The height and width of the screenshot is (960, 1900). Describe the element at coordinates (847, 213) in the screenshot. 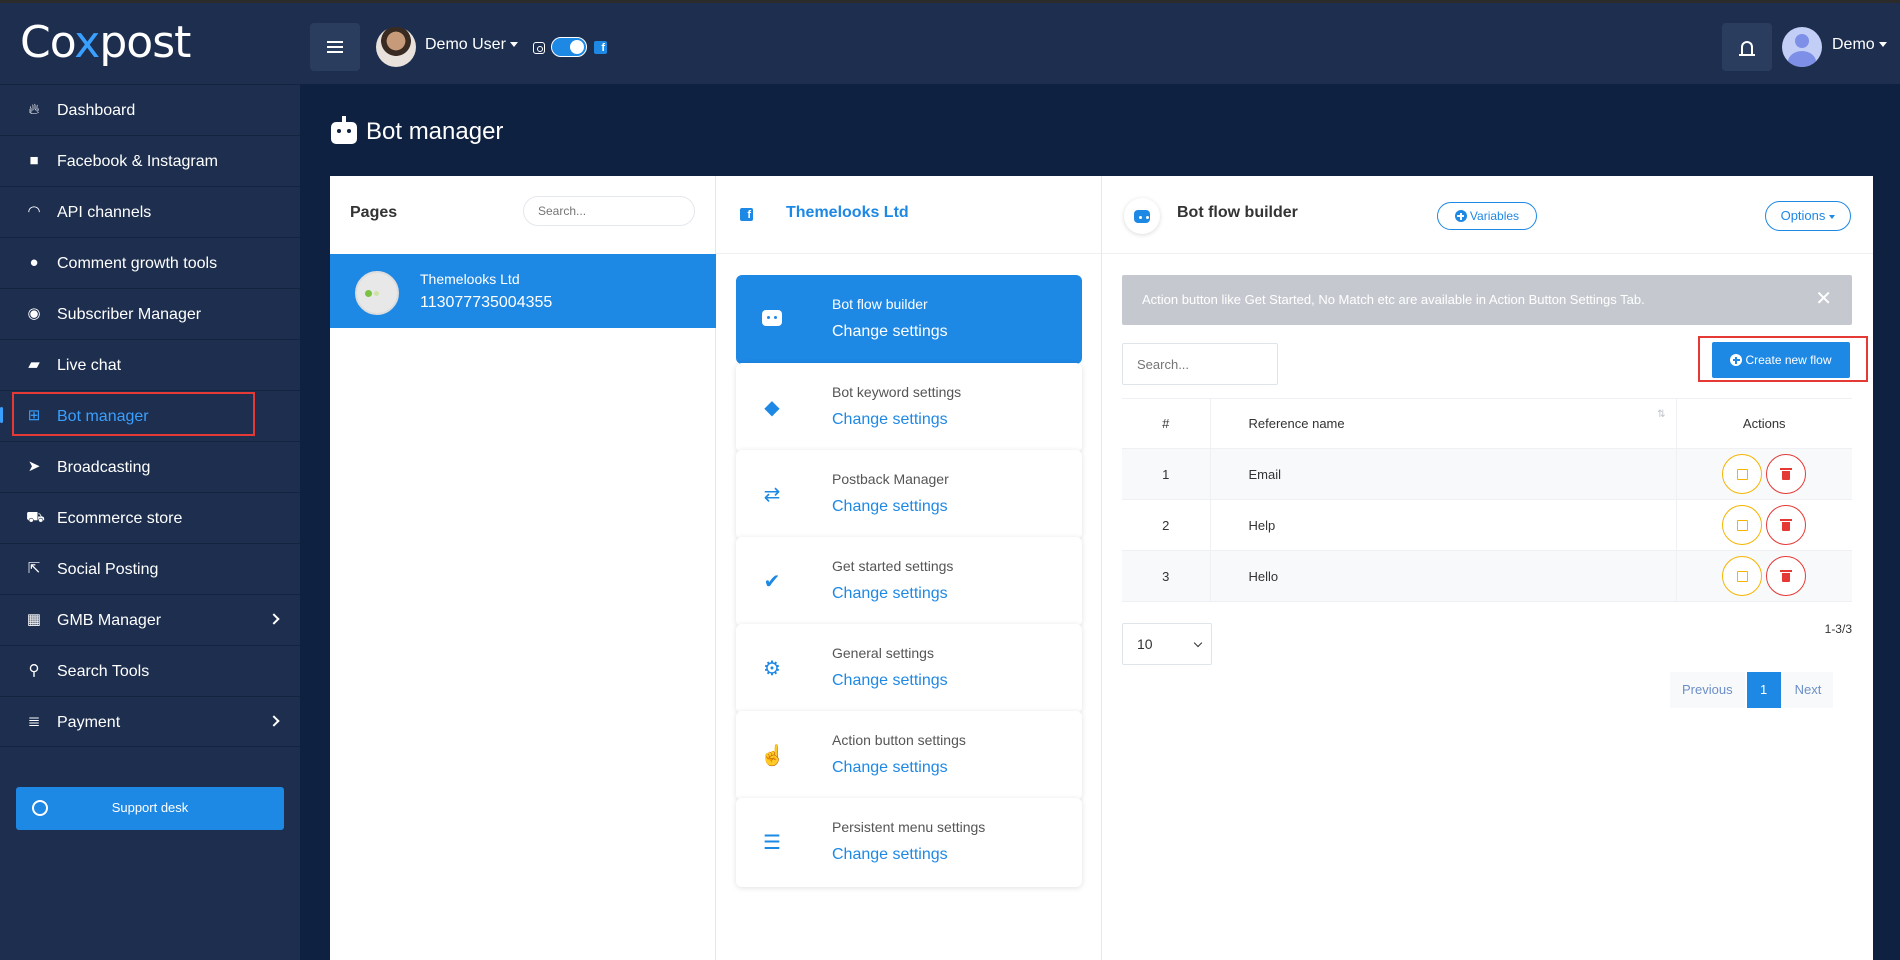

I see `selected-page-name: Themelooks Ltd` at that location.